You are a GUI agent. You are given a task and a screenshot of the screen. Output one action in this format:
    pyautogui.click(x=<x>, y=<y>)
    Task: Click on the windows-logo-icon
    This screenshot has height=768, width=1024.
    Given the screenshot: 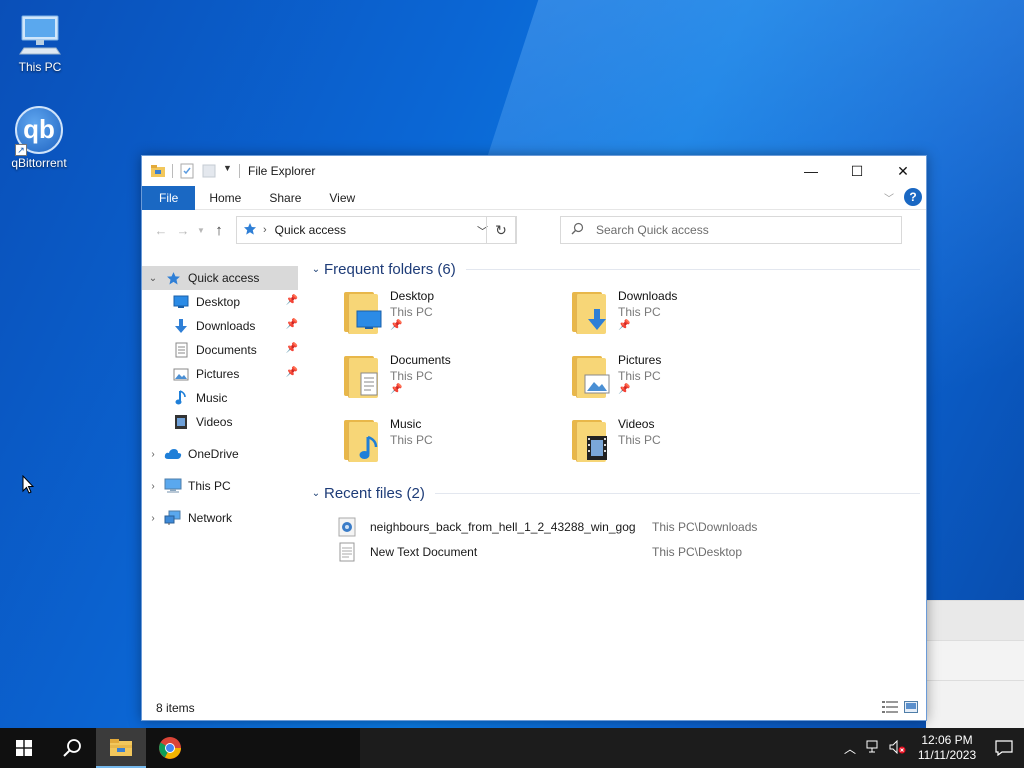 What is the action you would take?
    pyautogui.click(x=24, y=748)
    